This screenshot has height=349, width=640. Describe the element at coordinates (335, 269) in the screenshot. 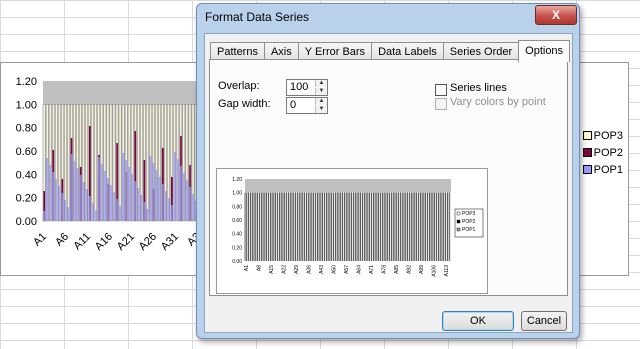

I see `preview-x-tick: A50` at that location.